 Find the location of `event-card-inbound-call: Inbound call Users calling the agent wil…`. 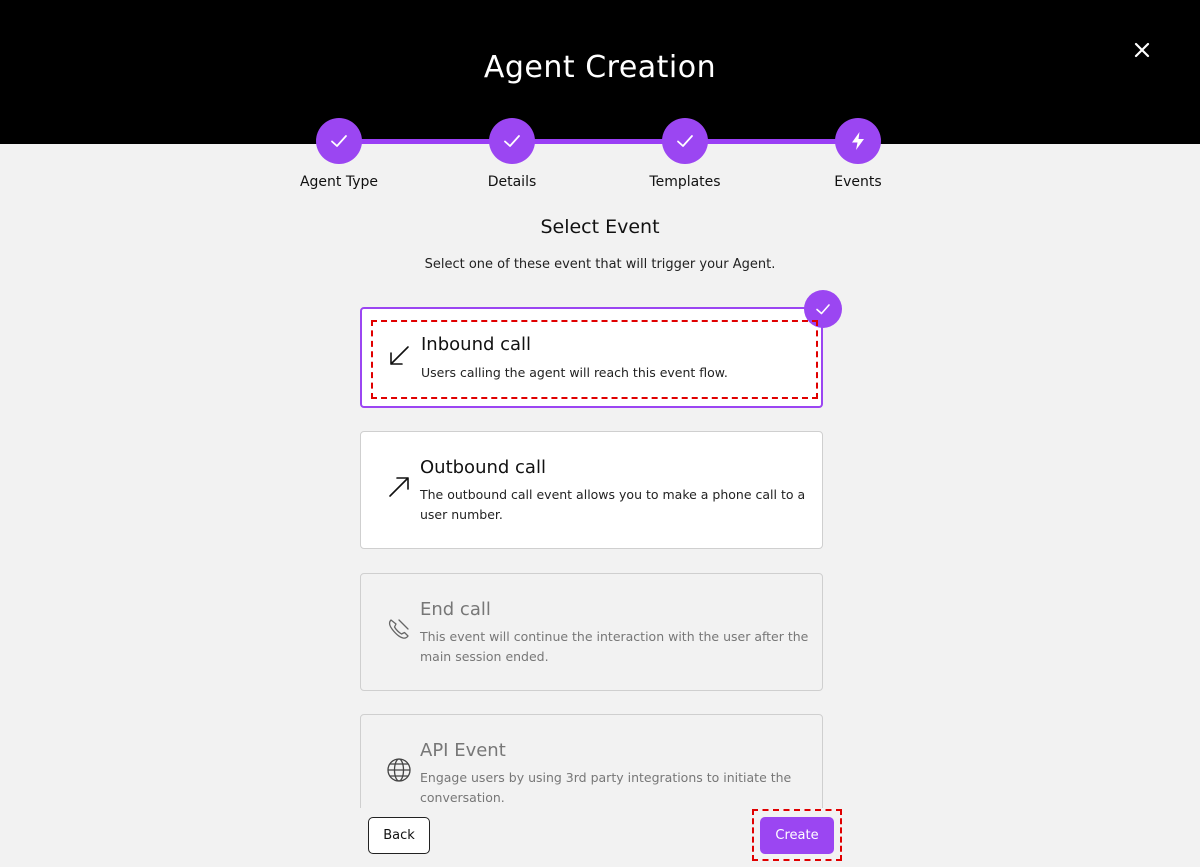

event-card-inbound-call: Inbound call Users calling the agent wil… is located at coordinates (591, 357).